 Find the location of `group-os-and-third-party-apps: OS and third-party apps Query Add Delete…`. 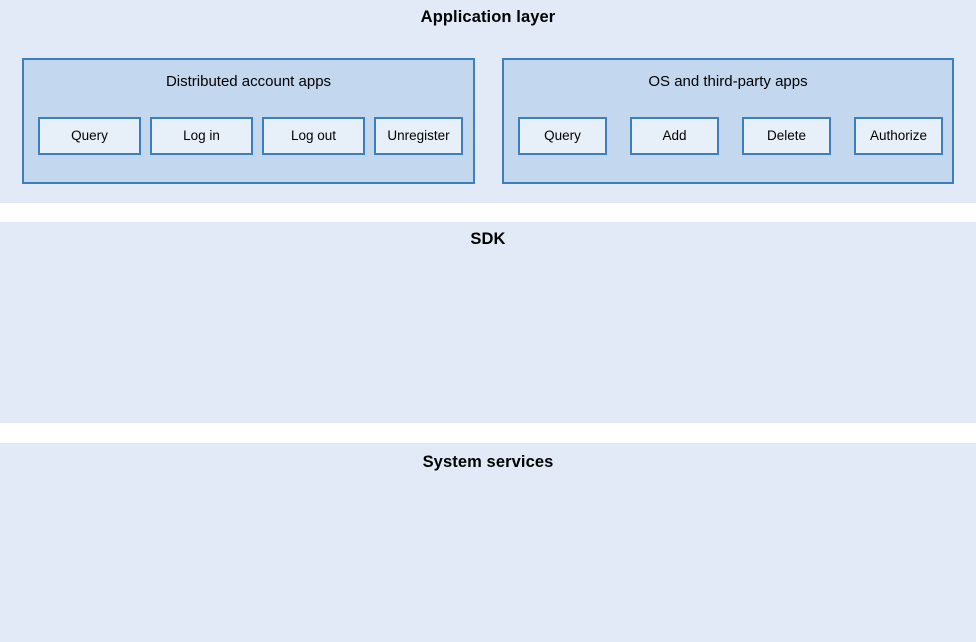

group-os-and-third-party-apps: OS and third-party apps Query Add Delete… is located at coordinates (728, 121).